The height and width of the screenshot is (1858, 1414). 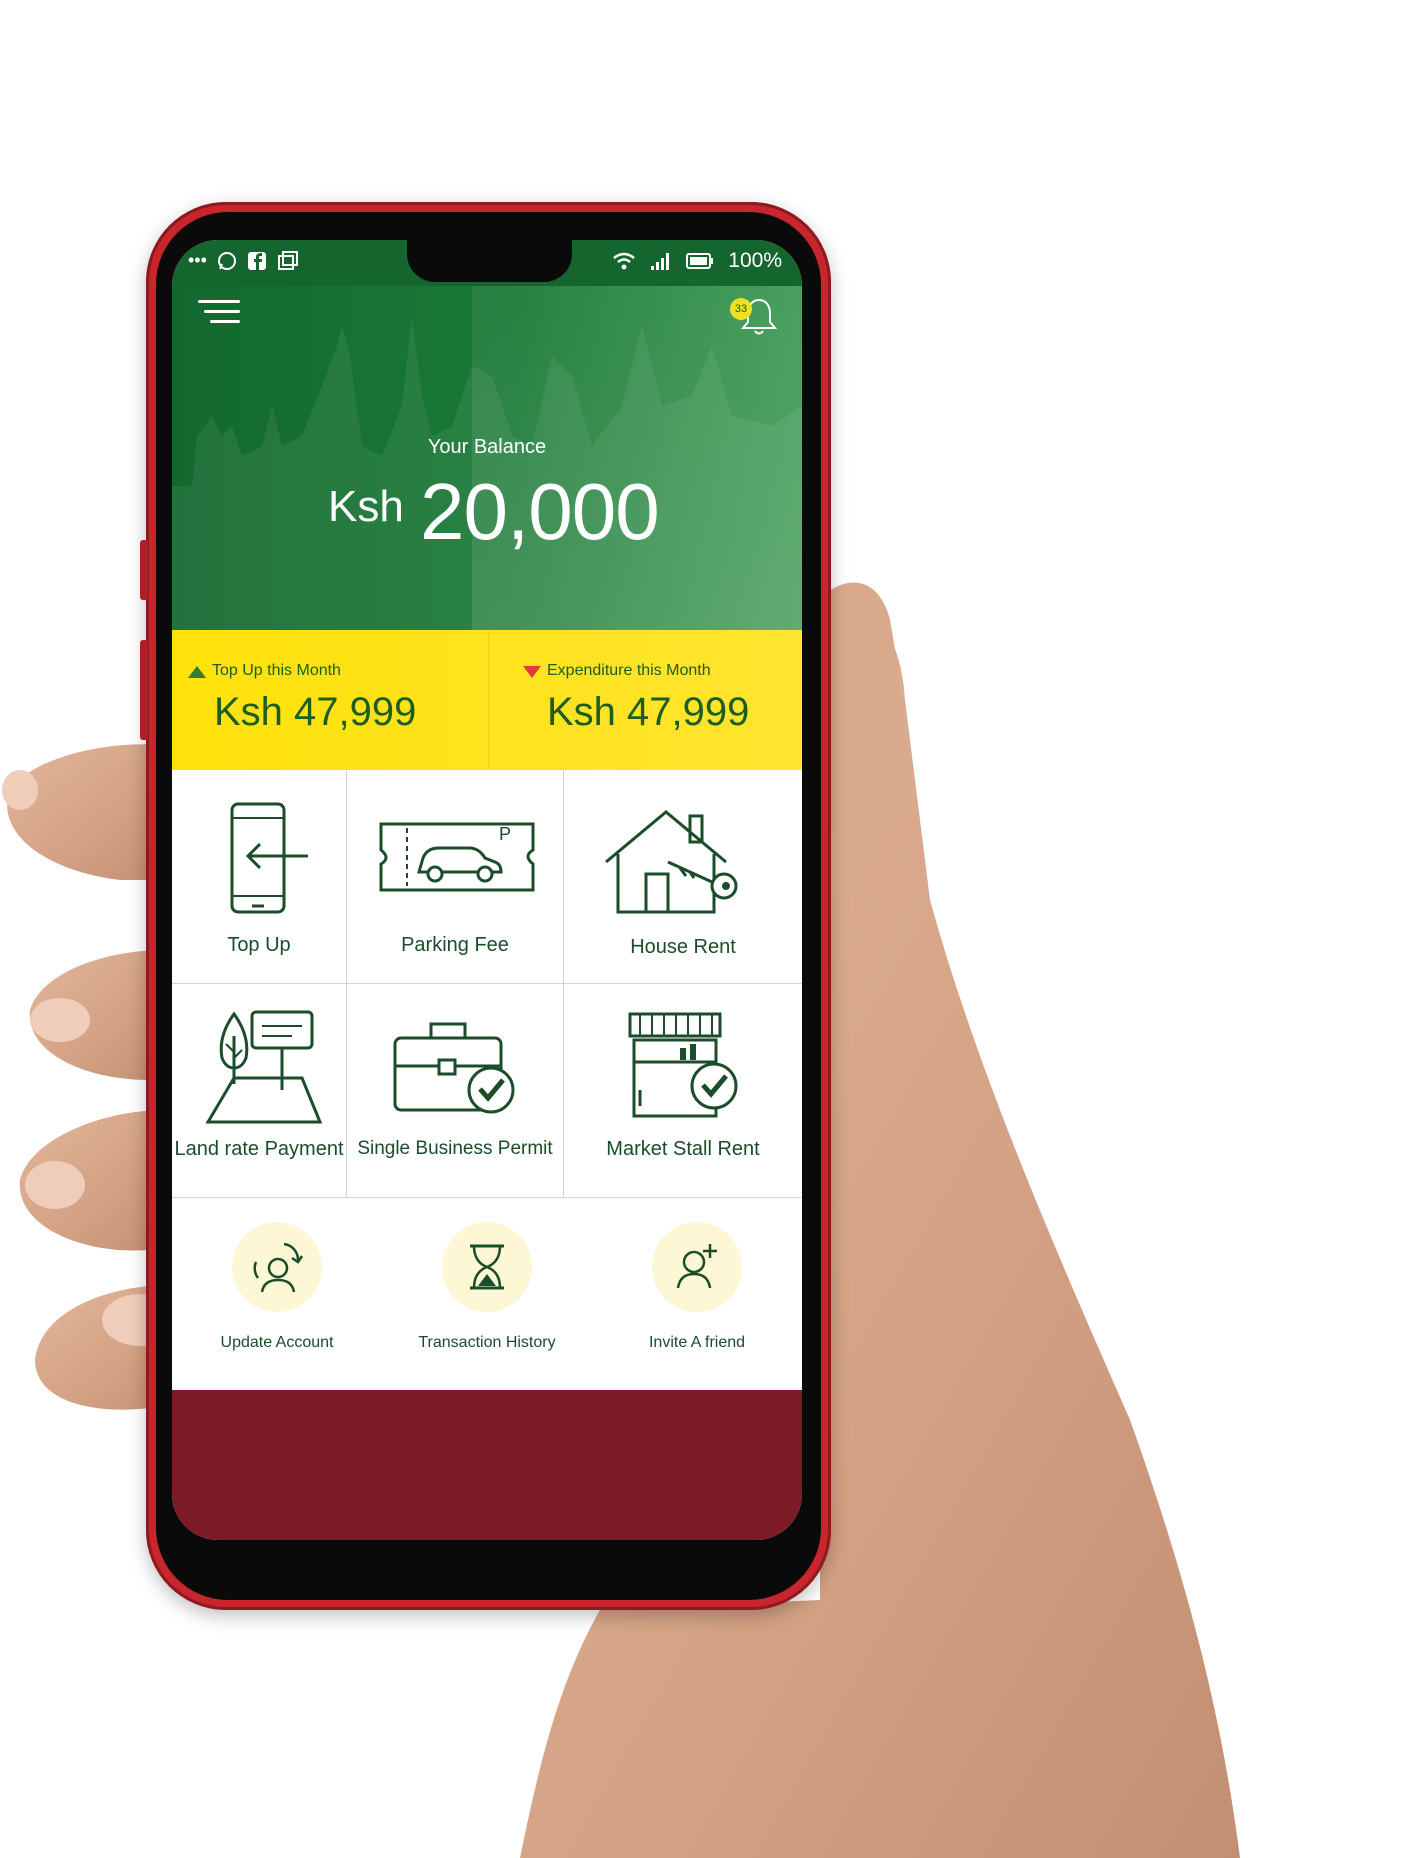 What do you see at coordinates (457, 857) in the screenshot?
I see `parking-ticket-icon: P` at bounding box center [457, 857].